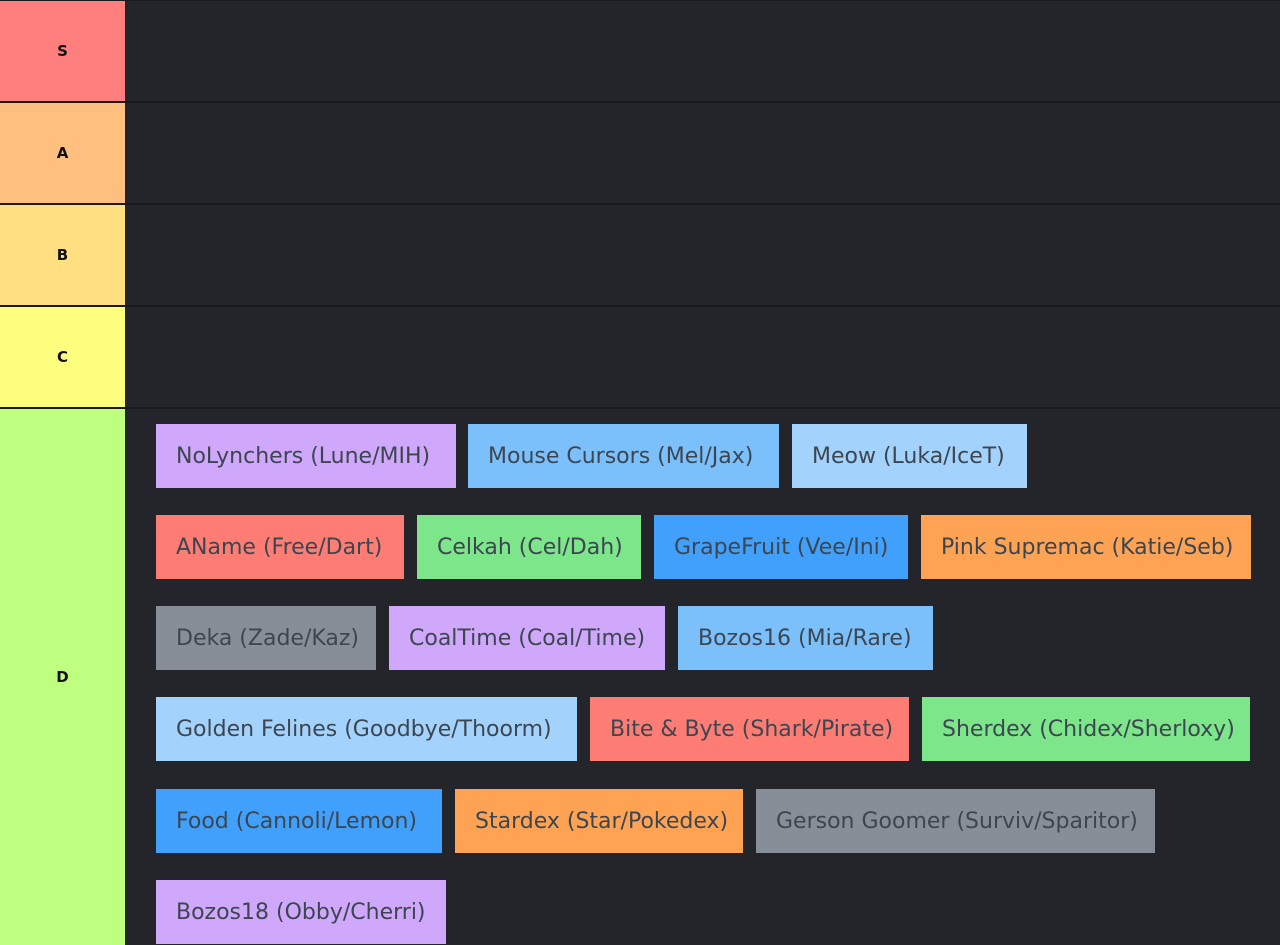  Describe the element at coordinates (62, 357) in the screenshot. I see `tier-label-c: C` at that location.